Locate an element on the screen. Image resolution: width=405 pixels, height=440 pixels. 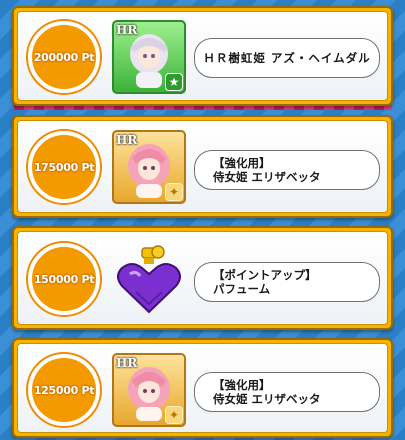
item-name-label: ＨＲ樹虹姫 アズ・ヘイムダル is located at coordinates (287, 58).